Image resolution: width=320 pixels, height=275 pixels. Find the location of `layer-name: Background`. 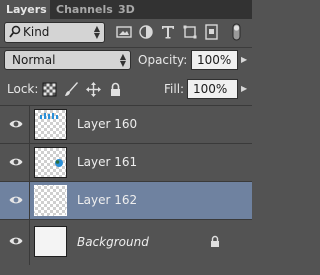

layer-name: Background is located at coordinates (113, 242).